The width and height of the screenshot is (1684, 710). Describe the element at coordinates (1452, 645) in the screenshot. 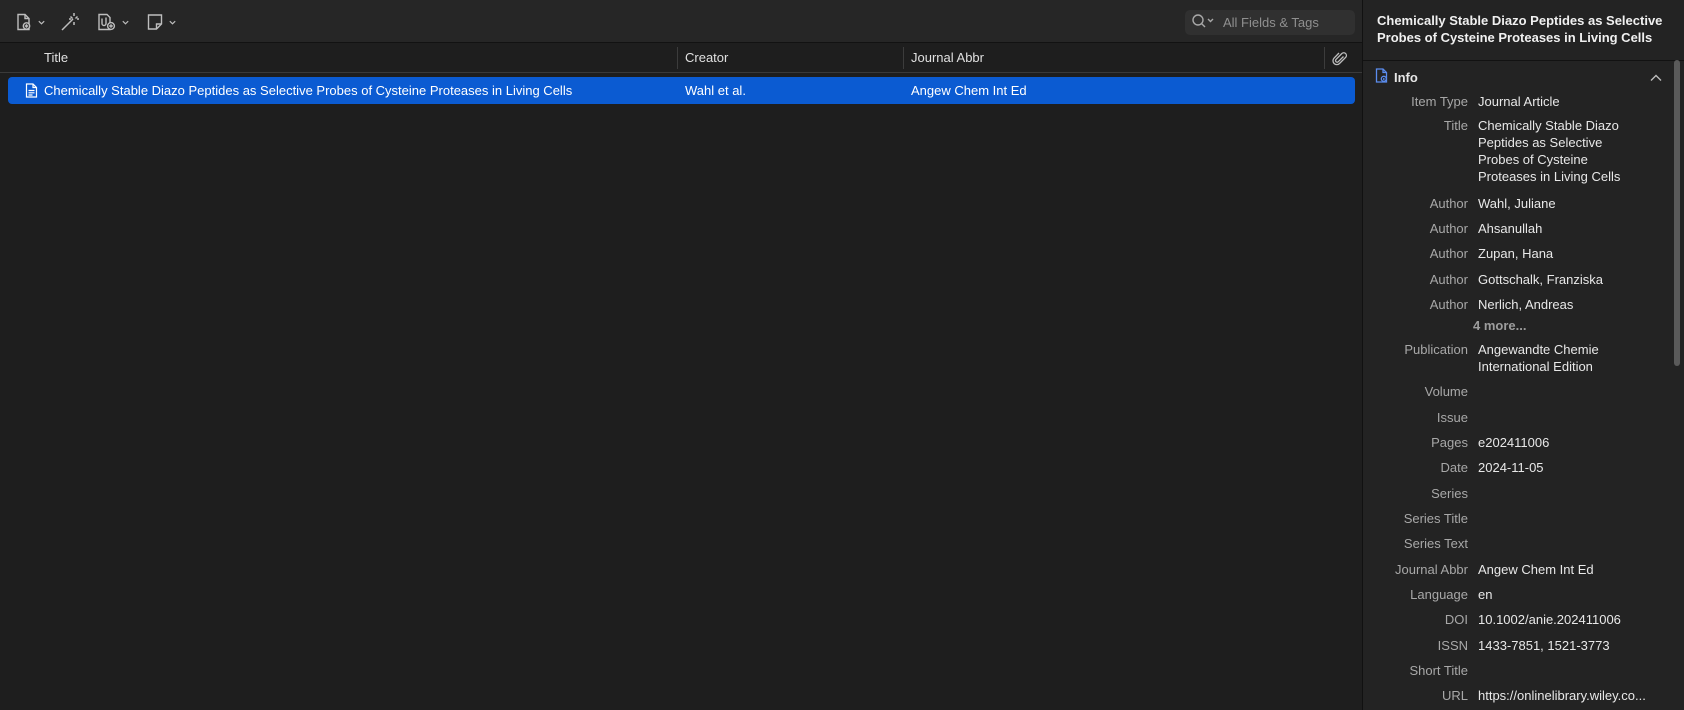

I see `field-label: ISSN` at that location.